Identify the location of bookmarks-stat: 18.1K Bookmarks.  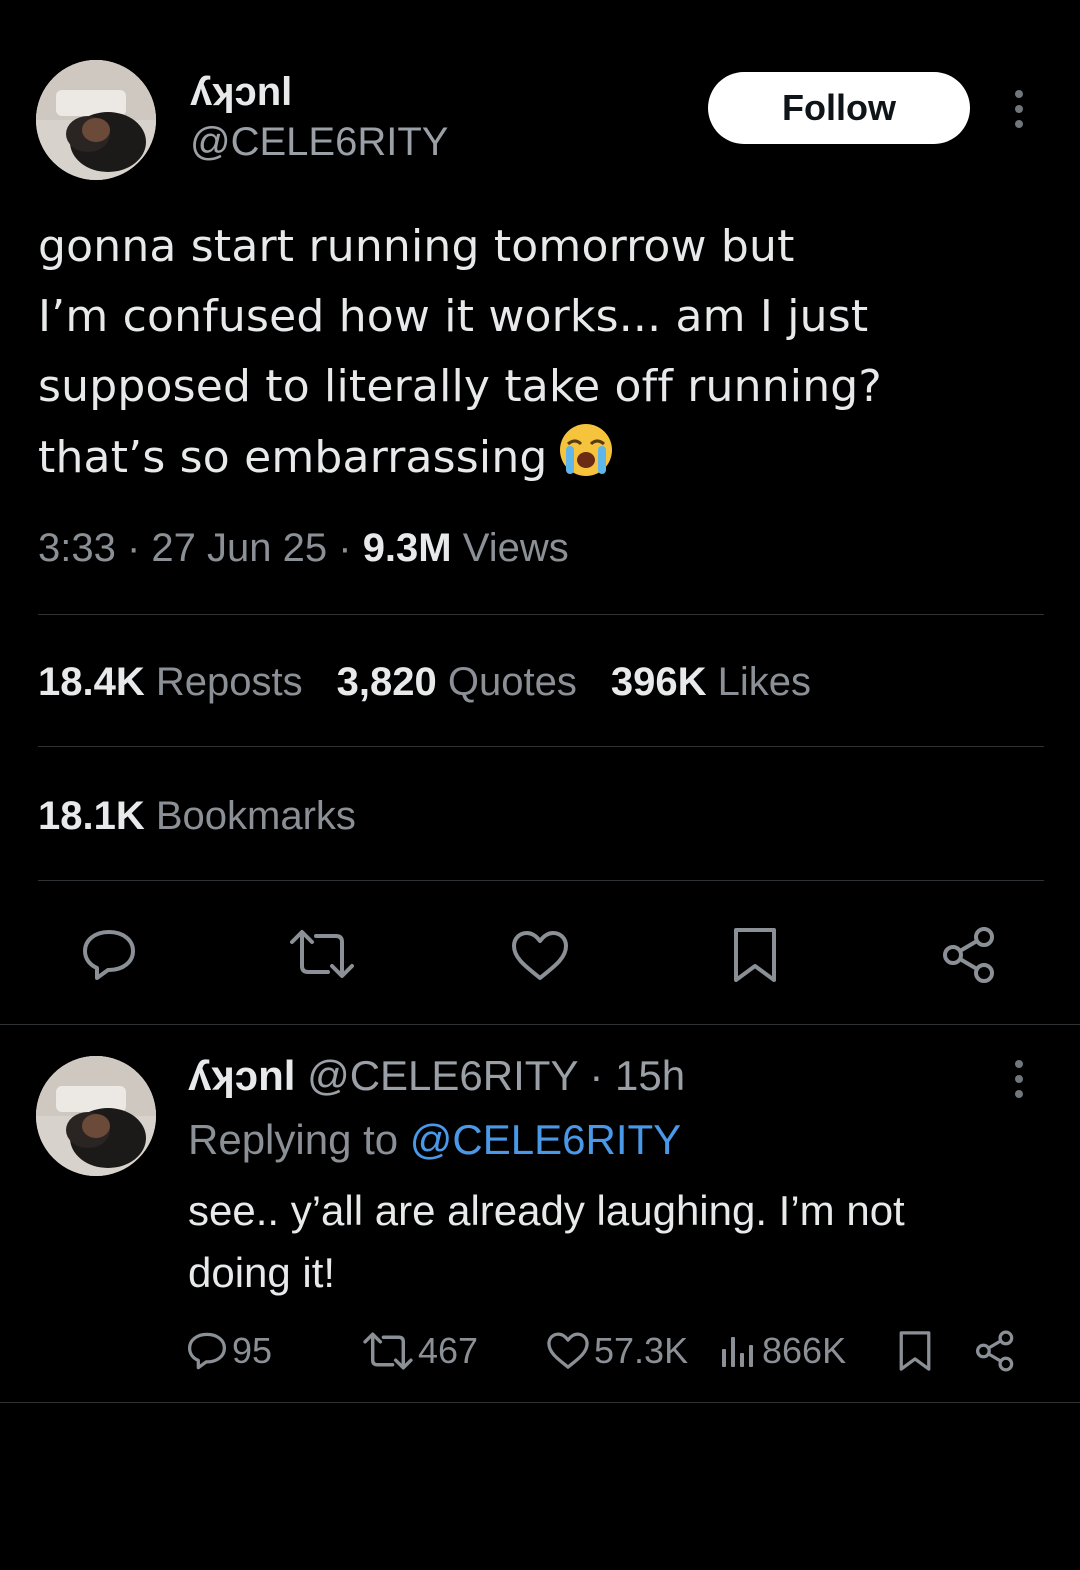
(197, 816).